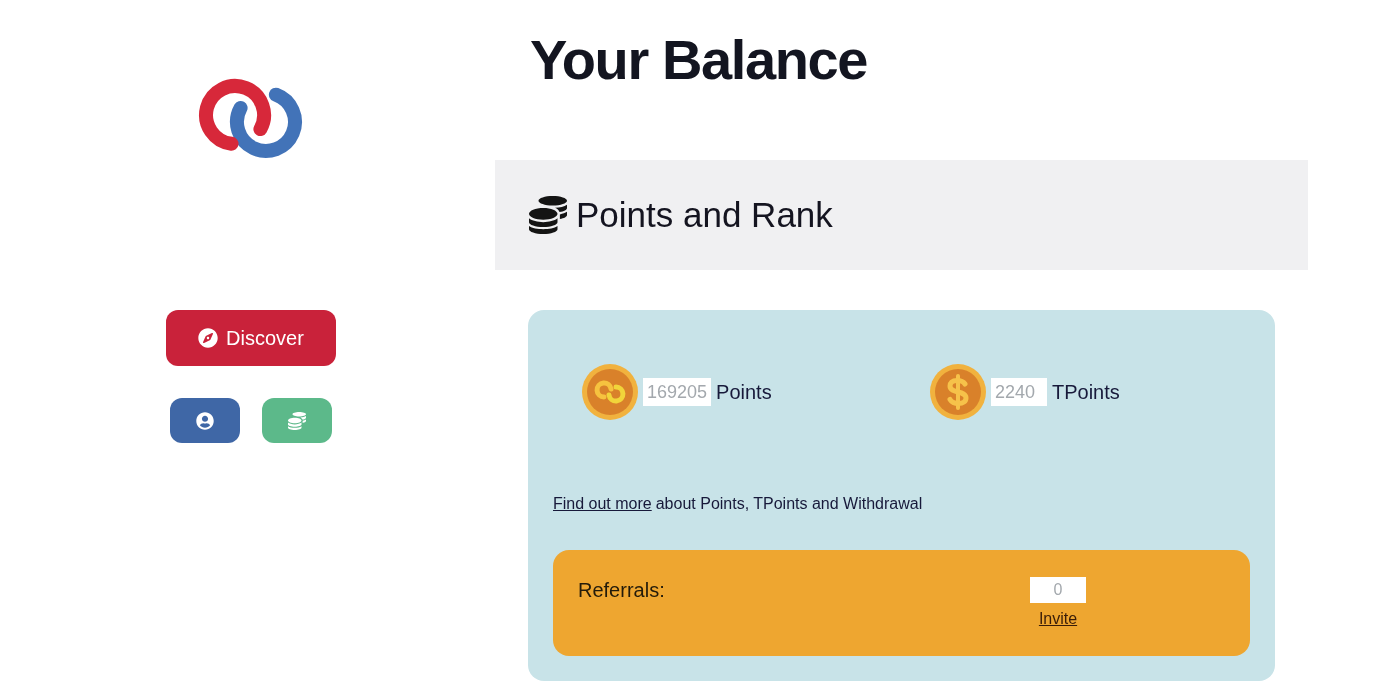 This screenshot has height=692, width=1400. What do you see at coordinates (1058, 619) in the screenshot?
I see `invite-link: Invite` at bounding box center [1058, 619].